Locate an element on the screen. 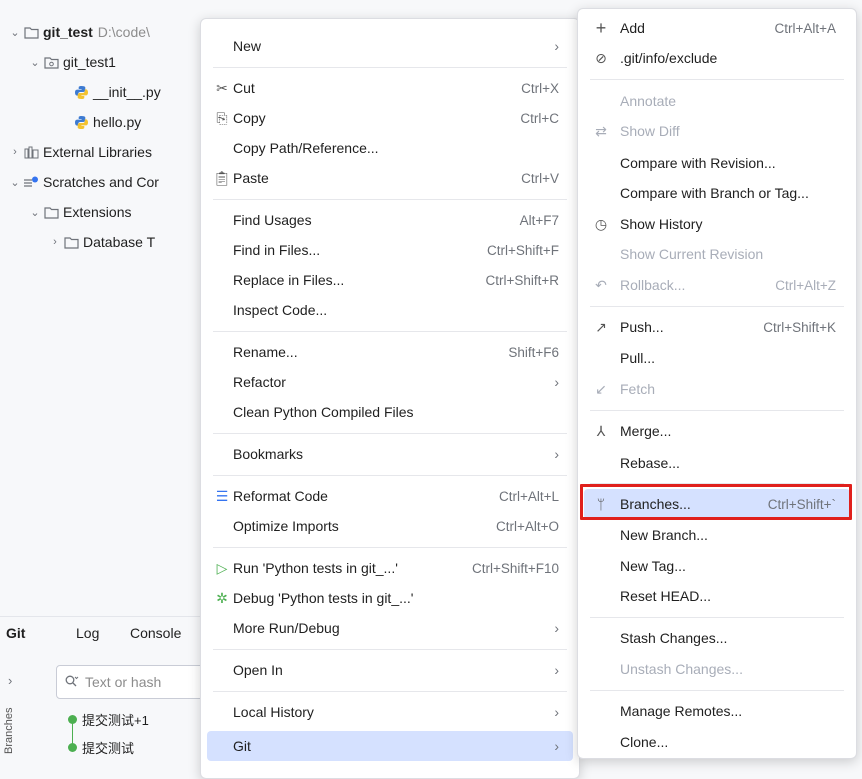  commit-row: 提交测试+1 is located at coordinates (108, 719).